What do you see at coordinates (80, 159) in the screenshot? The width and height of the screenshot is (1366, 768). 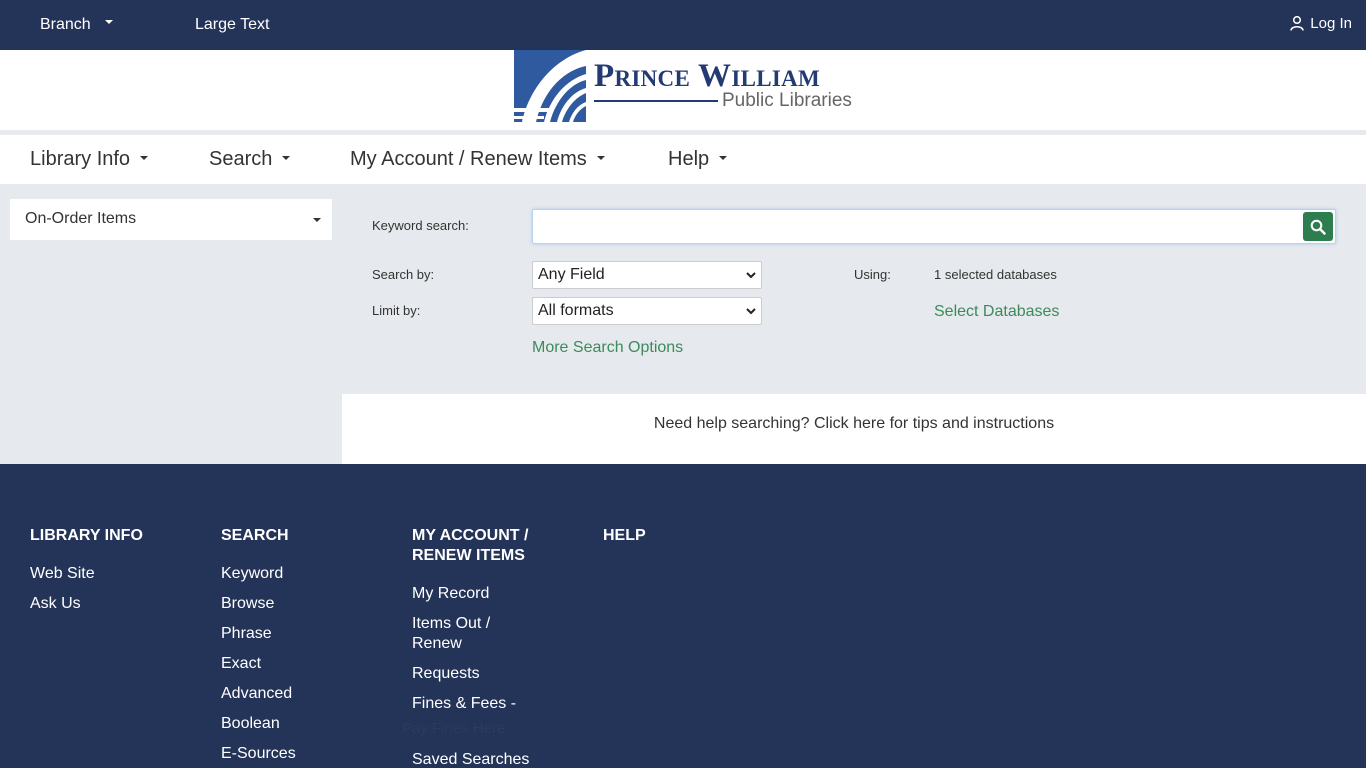 I see `nav-library-info-label: Library Info` at bounding box center [80, 159].